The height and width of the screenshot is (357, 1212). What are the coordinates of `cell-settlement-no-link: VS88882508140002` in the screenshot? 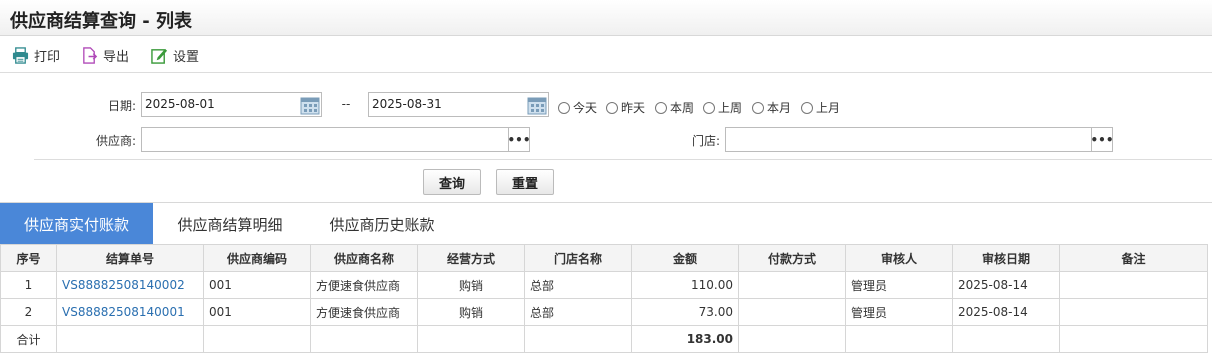 It's located at (130, 285).